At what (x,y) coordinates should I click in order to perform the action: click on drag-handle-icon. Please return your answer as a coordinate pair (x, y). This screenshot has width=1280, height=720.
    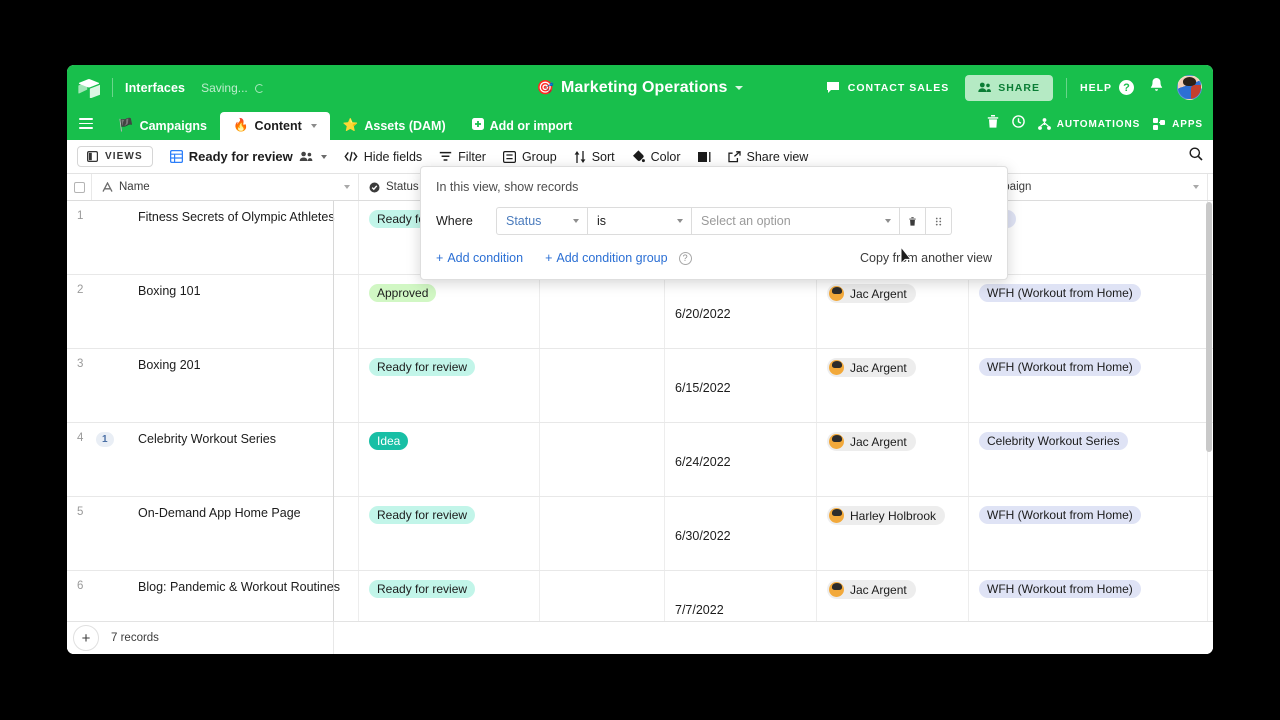
    Looking at the image, I should click on (938, 221).